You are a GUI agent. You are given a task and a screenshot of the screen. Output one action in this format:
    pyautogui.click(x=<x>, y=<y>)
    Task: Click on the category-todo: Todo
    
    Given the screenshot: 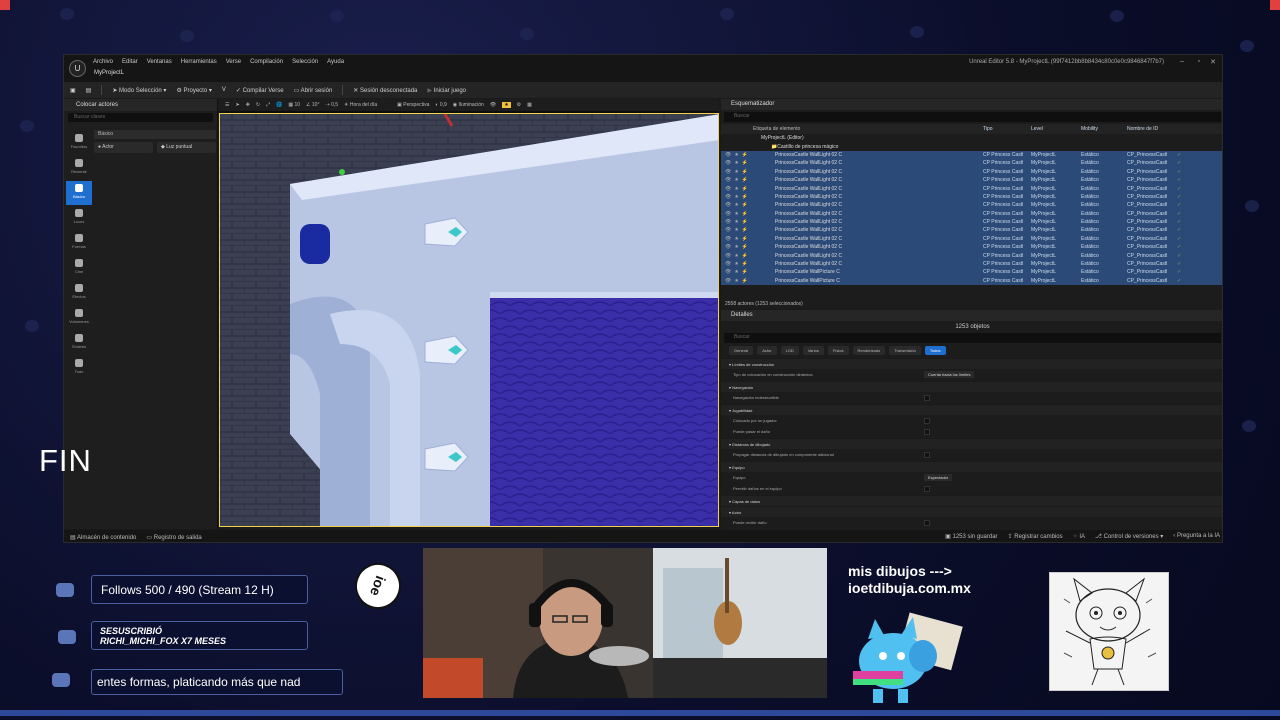 What is the action you would take?
    pyautogui.click(x=79, y=368)
    